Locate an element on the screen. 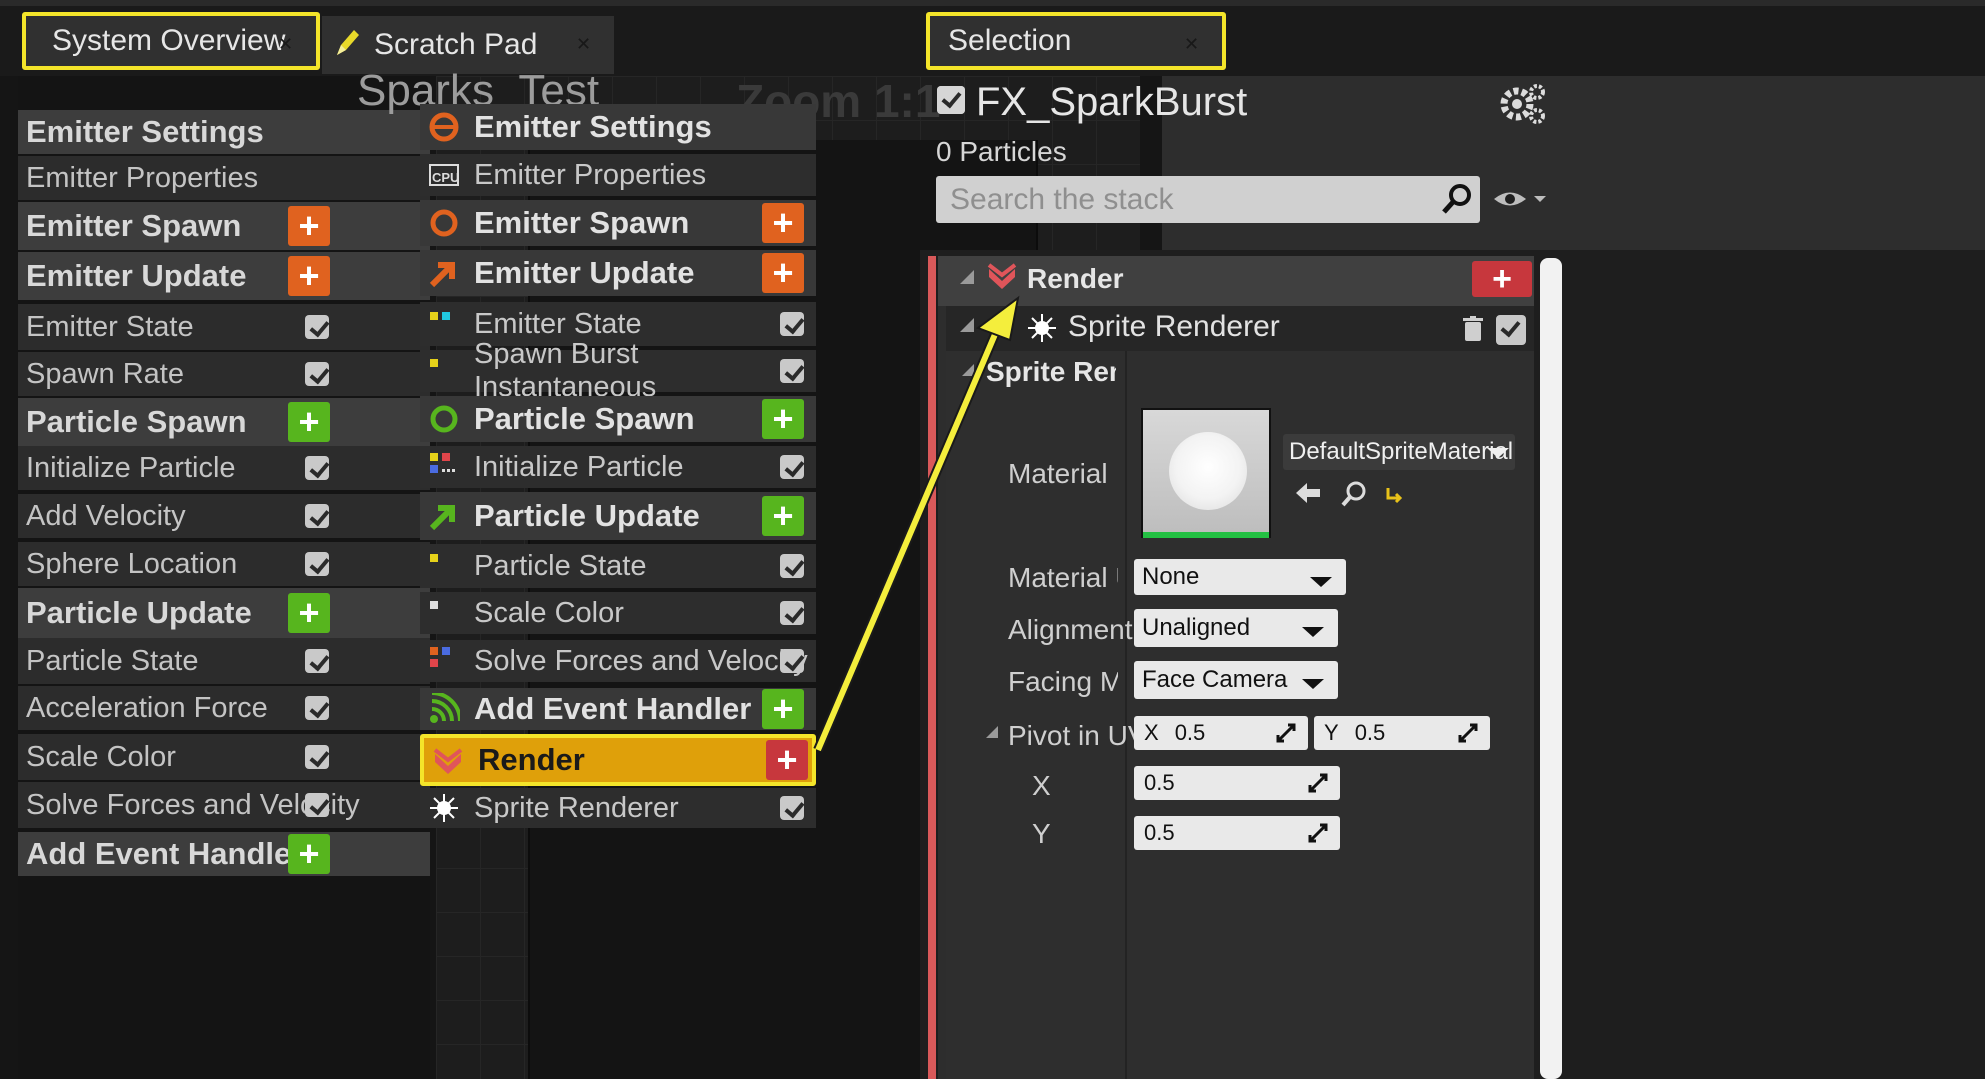 Image resolution: width=1985 pixels, height=1079 pixels. alignment-dropdown: Unaligned is located at coordinates (1236, 628).